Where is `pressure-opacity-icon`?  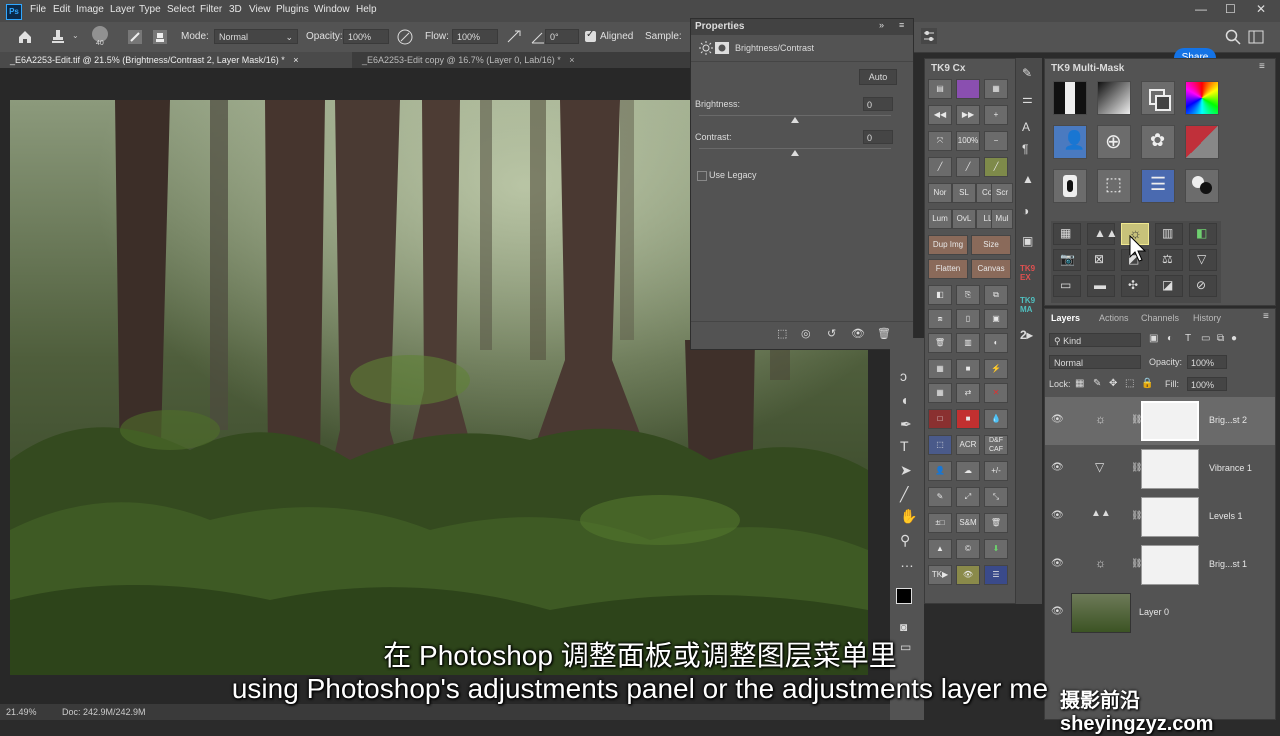
pressure-opacity-icon is located at coordinates (405, 37).